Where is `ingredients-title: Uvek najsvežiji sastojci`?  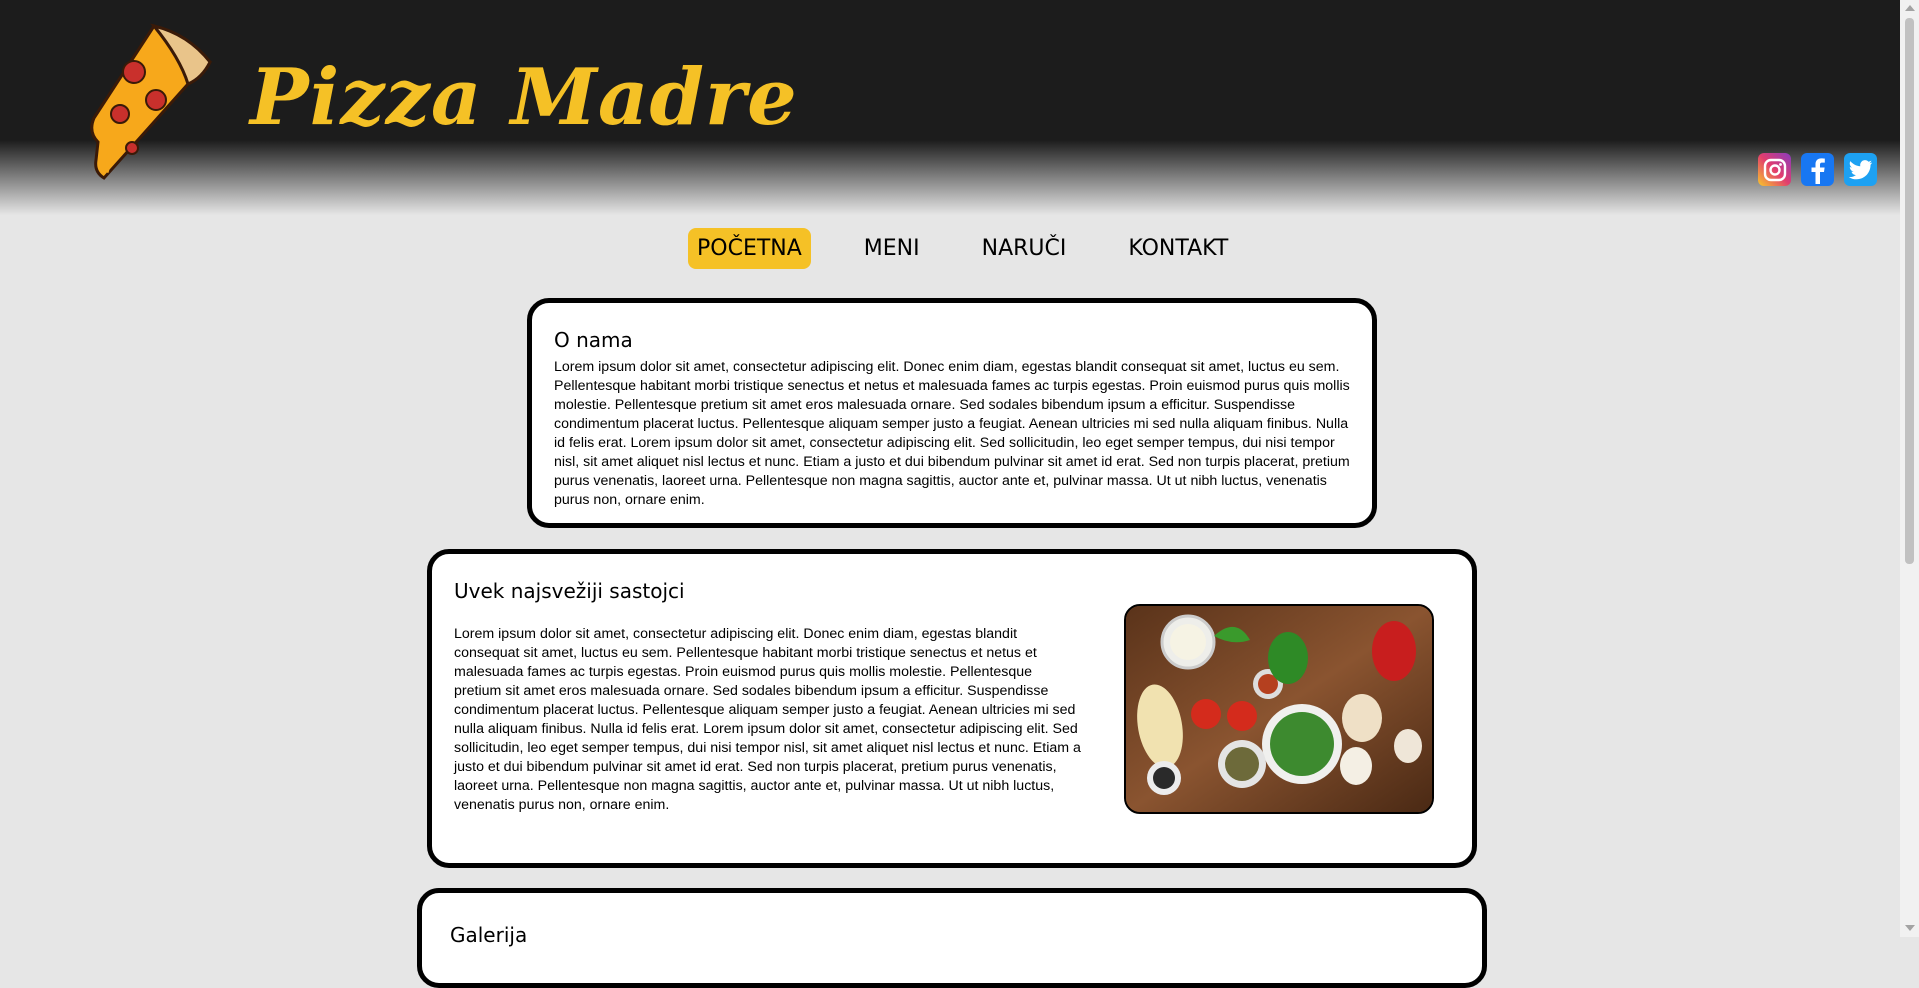
ingredients-title: Uvek najsvežiji sastojci is located at coordinates (569, 591).